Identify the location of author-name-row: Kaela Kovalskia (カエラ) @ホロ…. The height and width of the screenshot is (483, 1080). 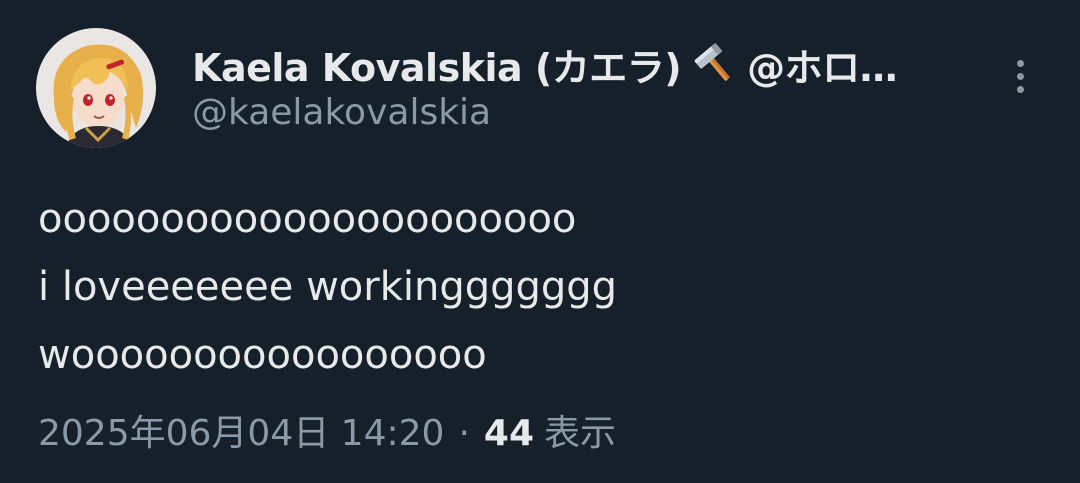
(572, 64).